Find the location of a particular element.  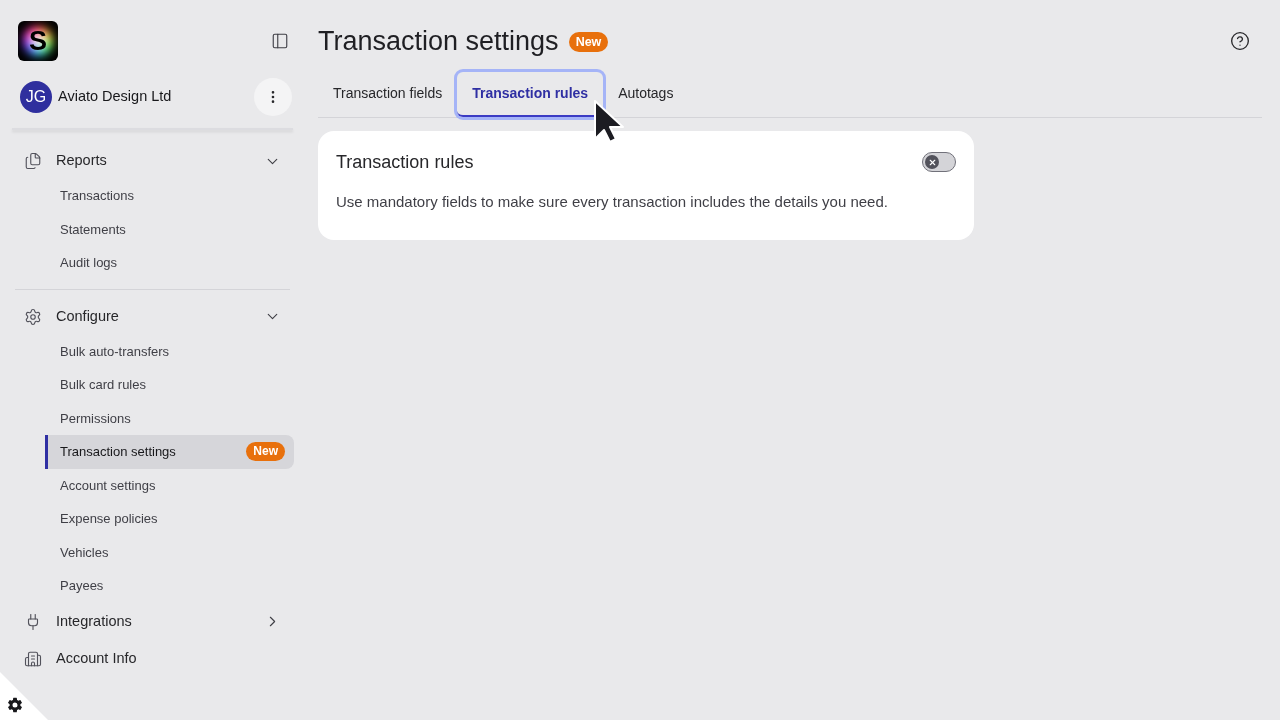

help-icon is located at coordinates (1240, 41).